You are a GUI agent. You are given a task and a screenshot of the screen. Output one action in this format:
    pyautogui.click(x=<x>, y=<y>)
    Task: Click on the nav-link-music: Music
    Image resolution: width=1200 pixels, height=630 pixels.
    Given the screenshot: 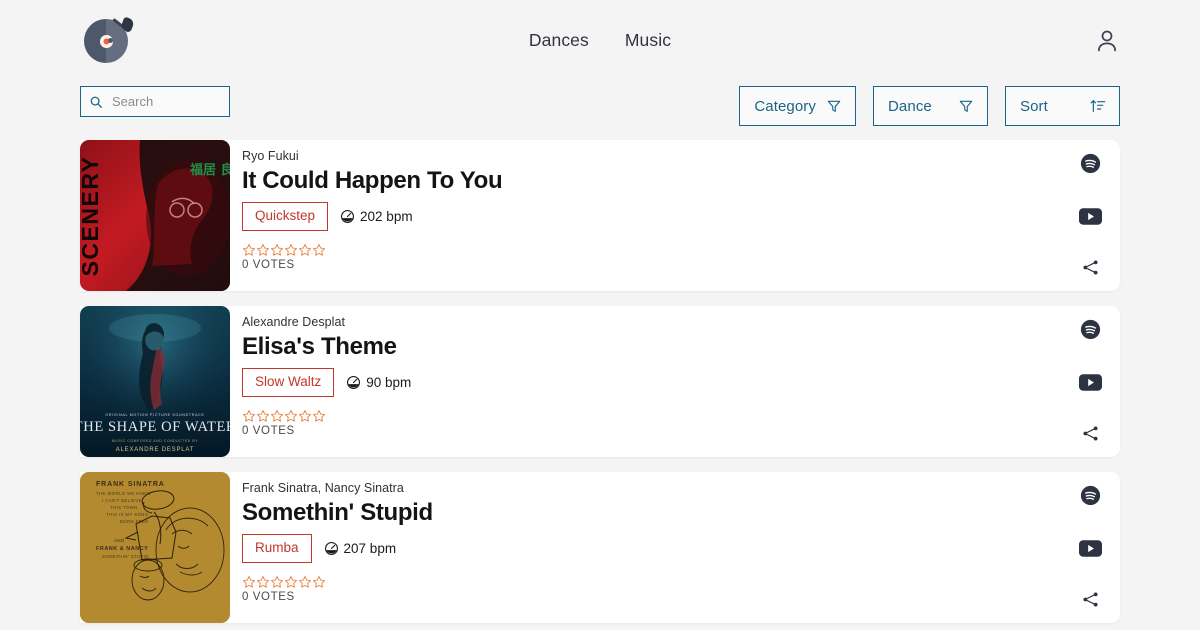 What is the action you would take?
    pyautogui.click(x=648, y=40)
    